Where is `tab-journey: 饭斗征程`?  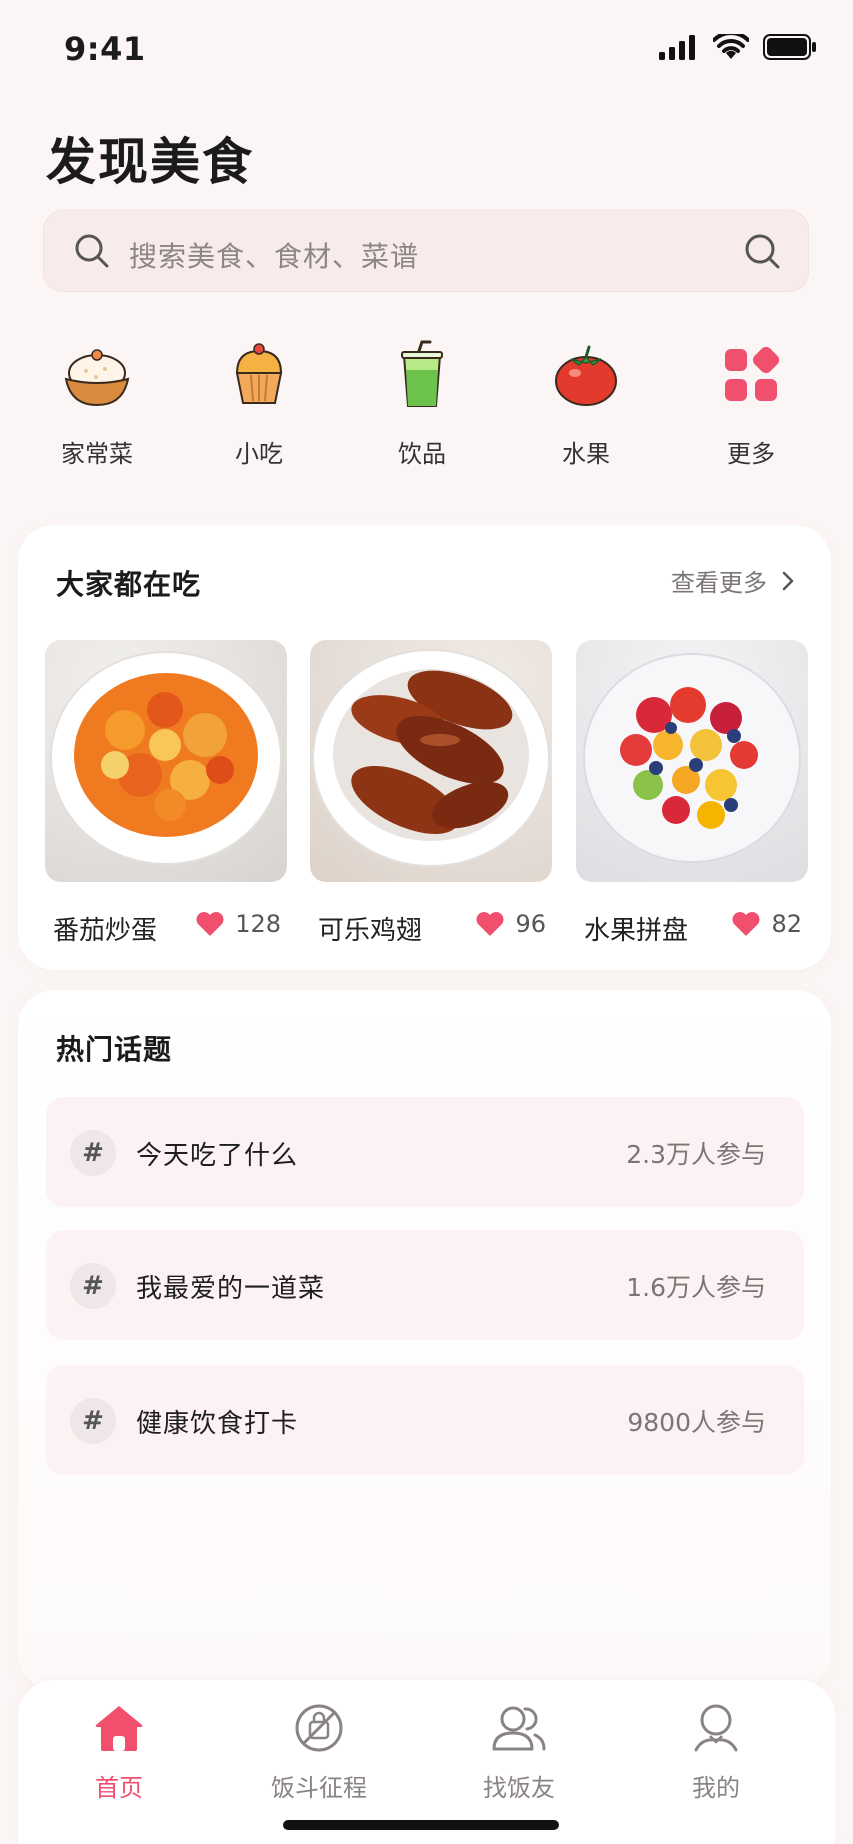
tab-journey: 饭斗征程 is located at coordinates (319, 1751).